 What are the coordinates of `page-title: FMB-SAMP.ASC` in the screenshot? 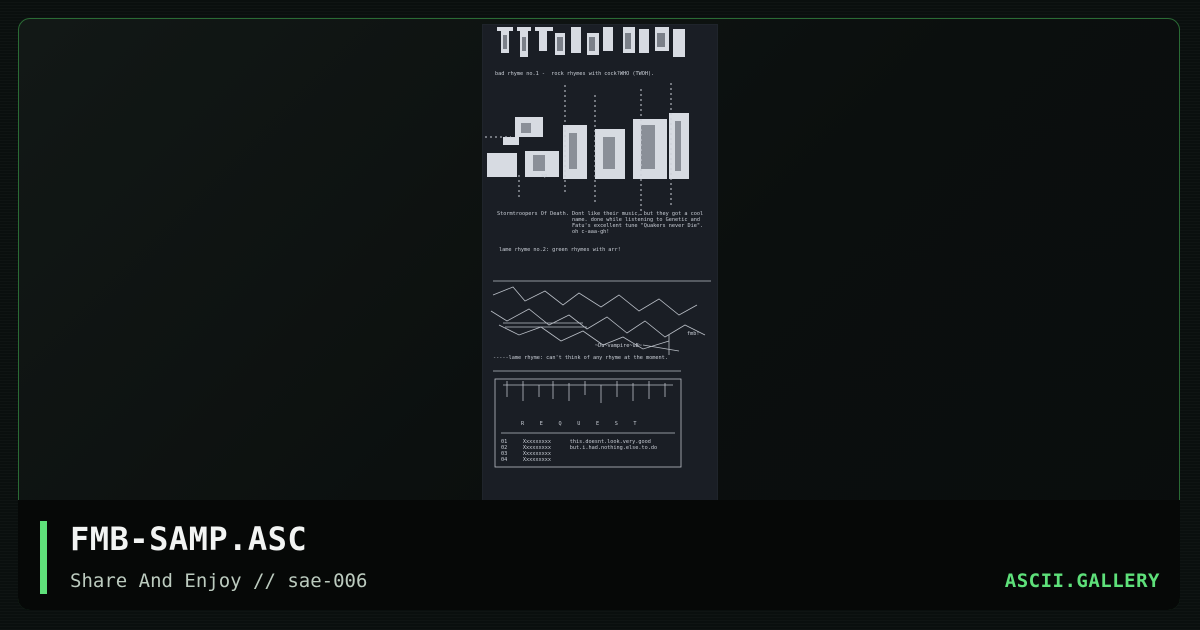 It's located at (189, 539).